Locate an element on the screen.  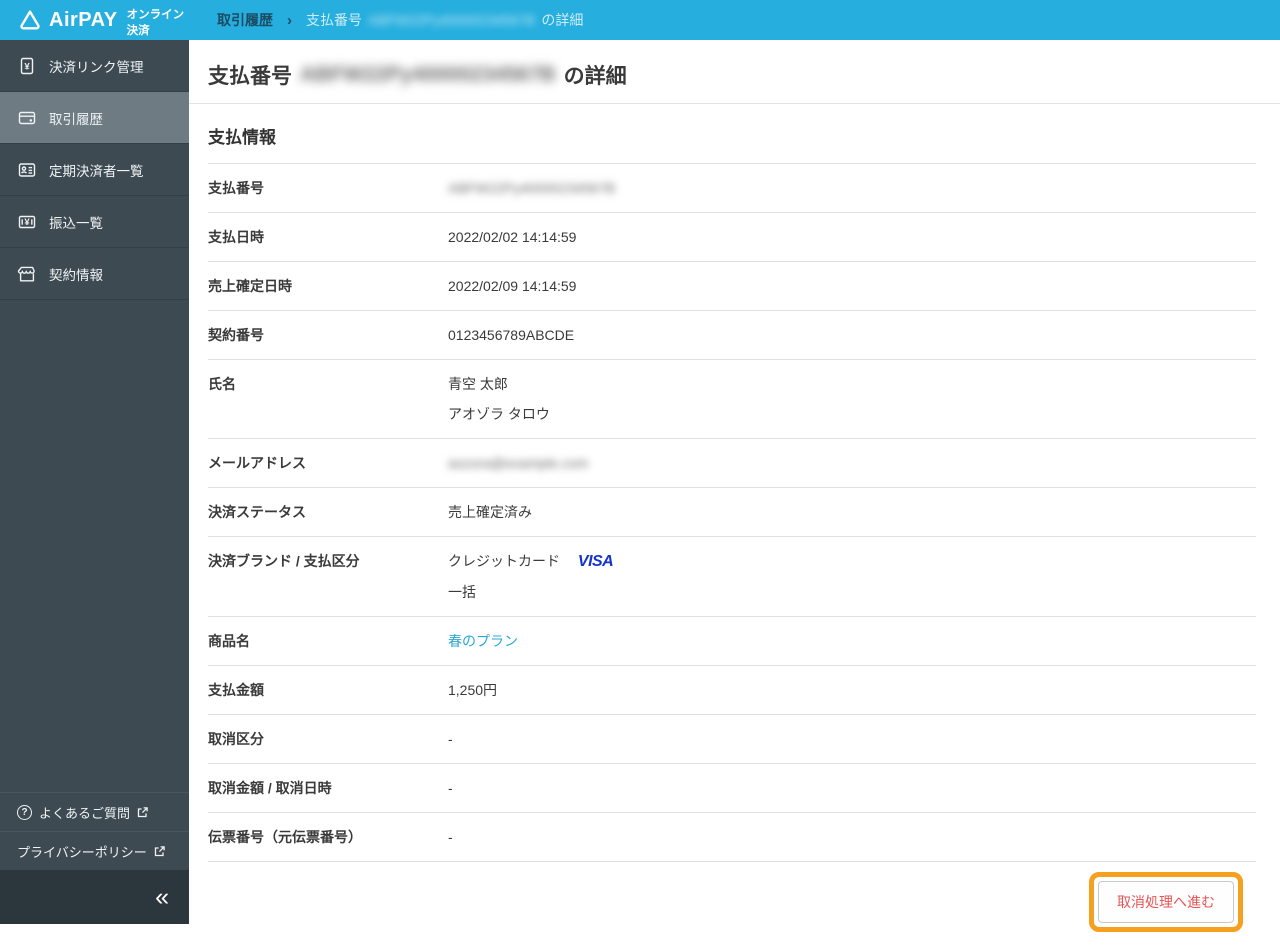
table-row-customer-name: 氏名 青空 太郎 アオゾラ タロウ is located at coordinates (732, 398).